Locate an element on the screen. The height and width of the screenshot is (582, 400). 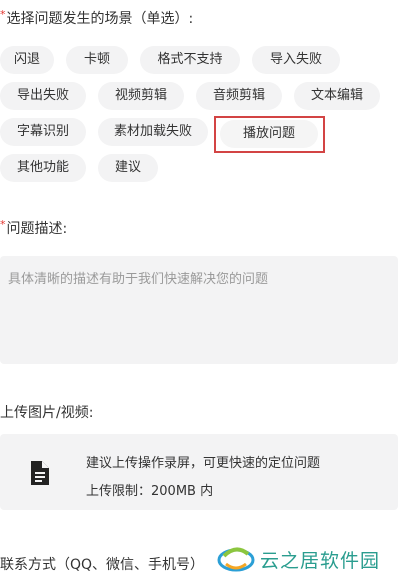
upload-dropzone: 建议上传操作录屏，可更快速的定位问题 上传限制：200MB 内 is located at coordinates (199, 472).